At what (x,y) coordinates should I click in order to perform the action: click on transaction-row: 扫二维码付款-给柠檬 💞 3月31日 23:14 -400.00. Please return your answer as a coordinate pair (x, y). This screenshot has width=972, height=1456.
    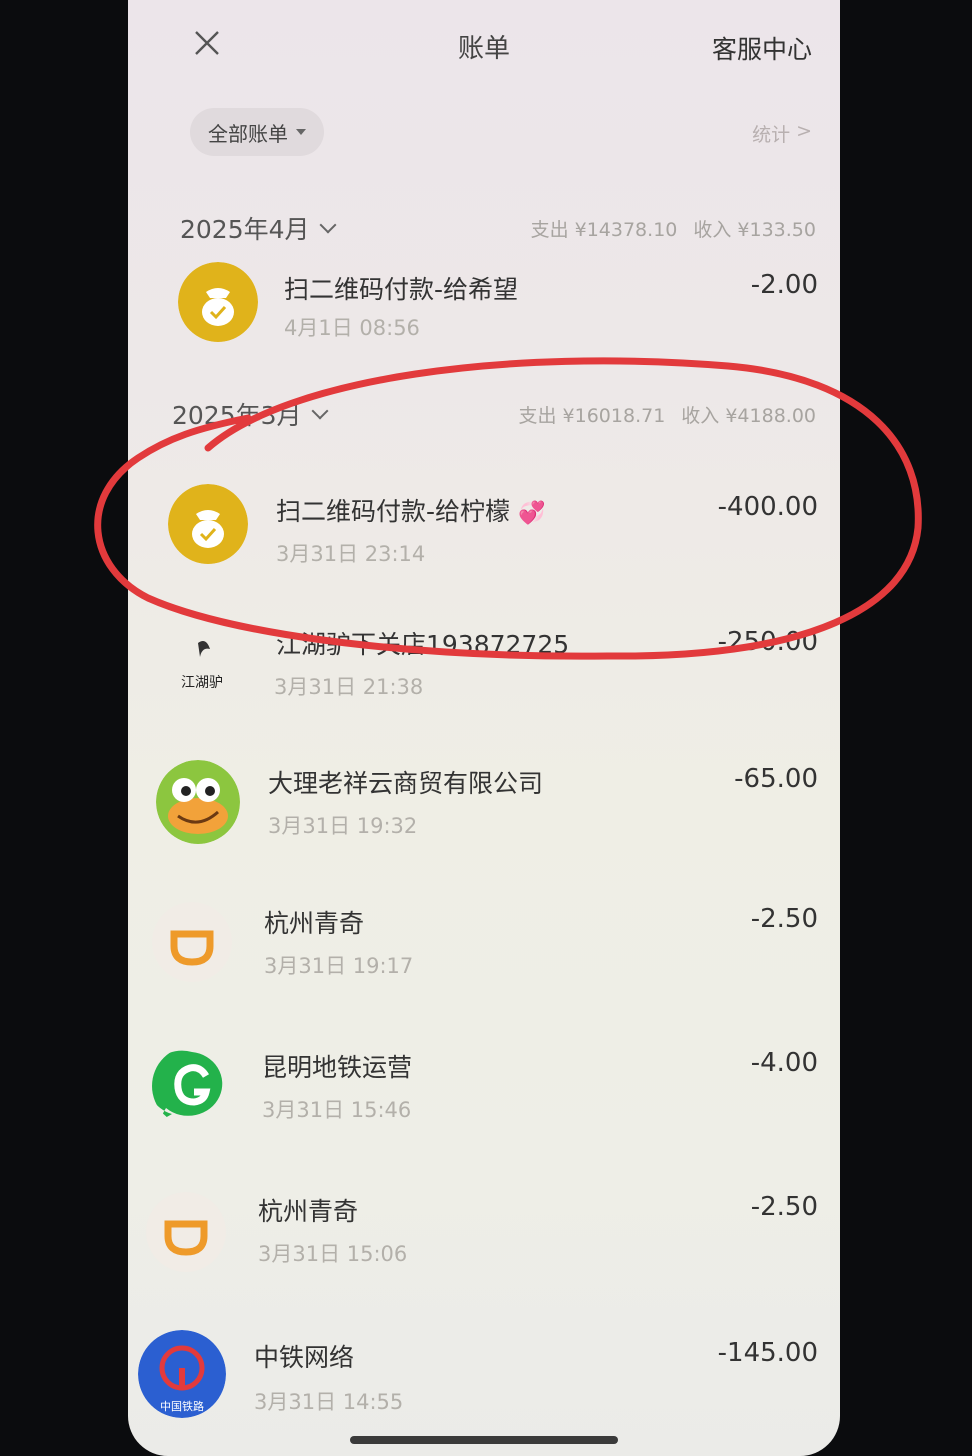
    Looking at the image, I should click on (484, 543).